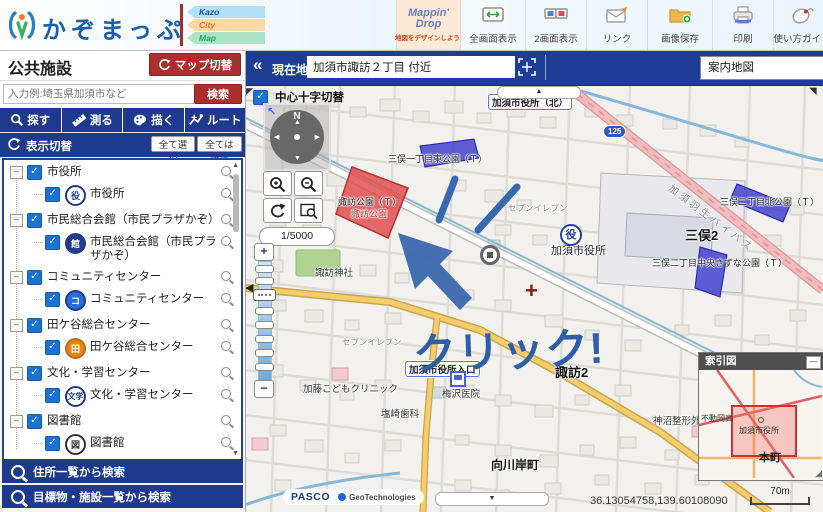 This screenshot has width=823, height=512. What do you see at coordinates (276, 137) in the screenshot?
I see `pan-west-icon: ◀` at bounding box center [276, 137].